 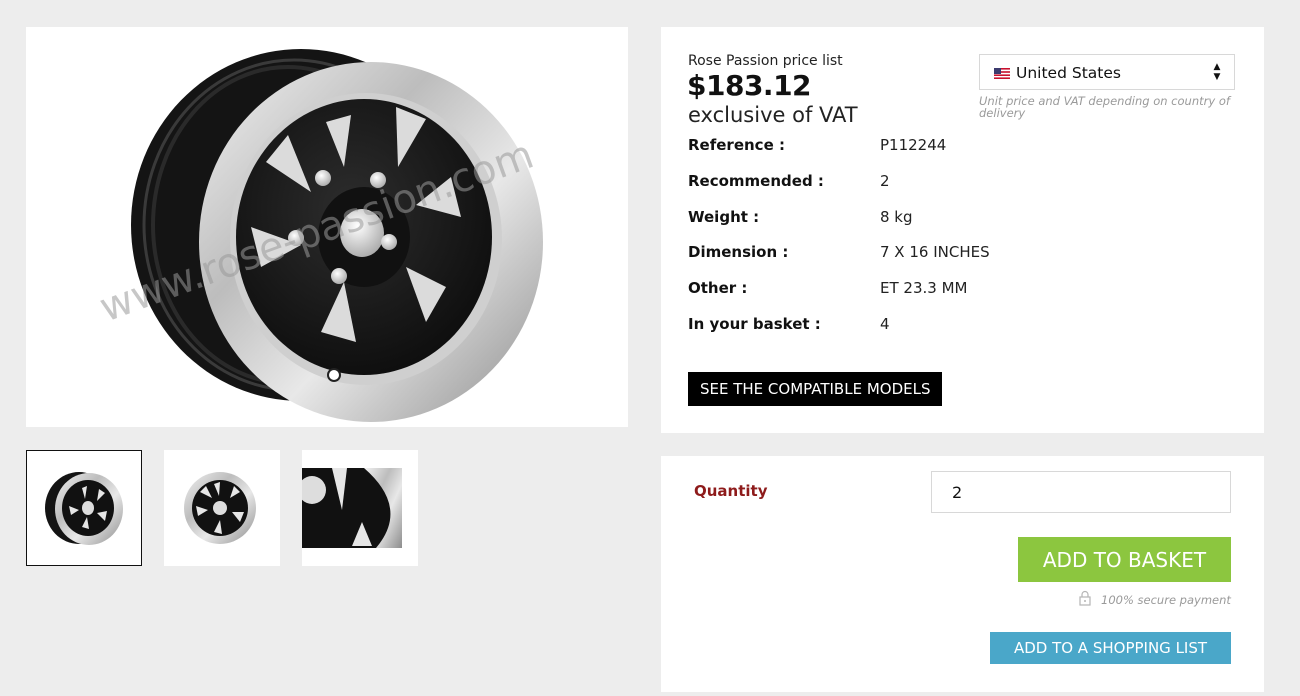 What do you see at coordinates (736, 145) in the screenshot?
I see `spec-label: Reference :` at bounding box center [736, 145].